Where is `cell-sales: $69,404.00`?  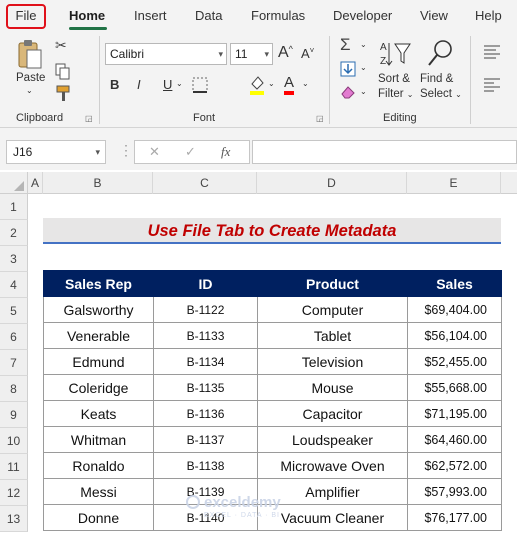 cell-sales: $69,404.00 is located at coordinates (454, 309).